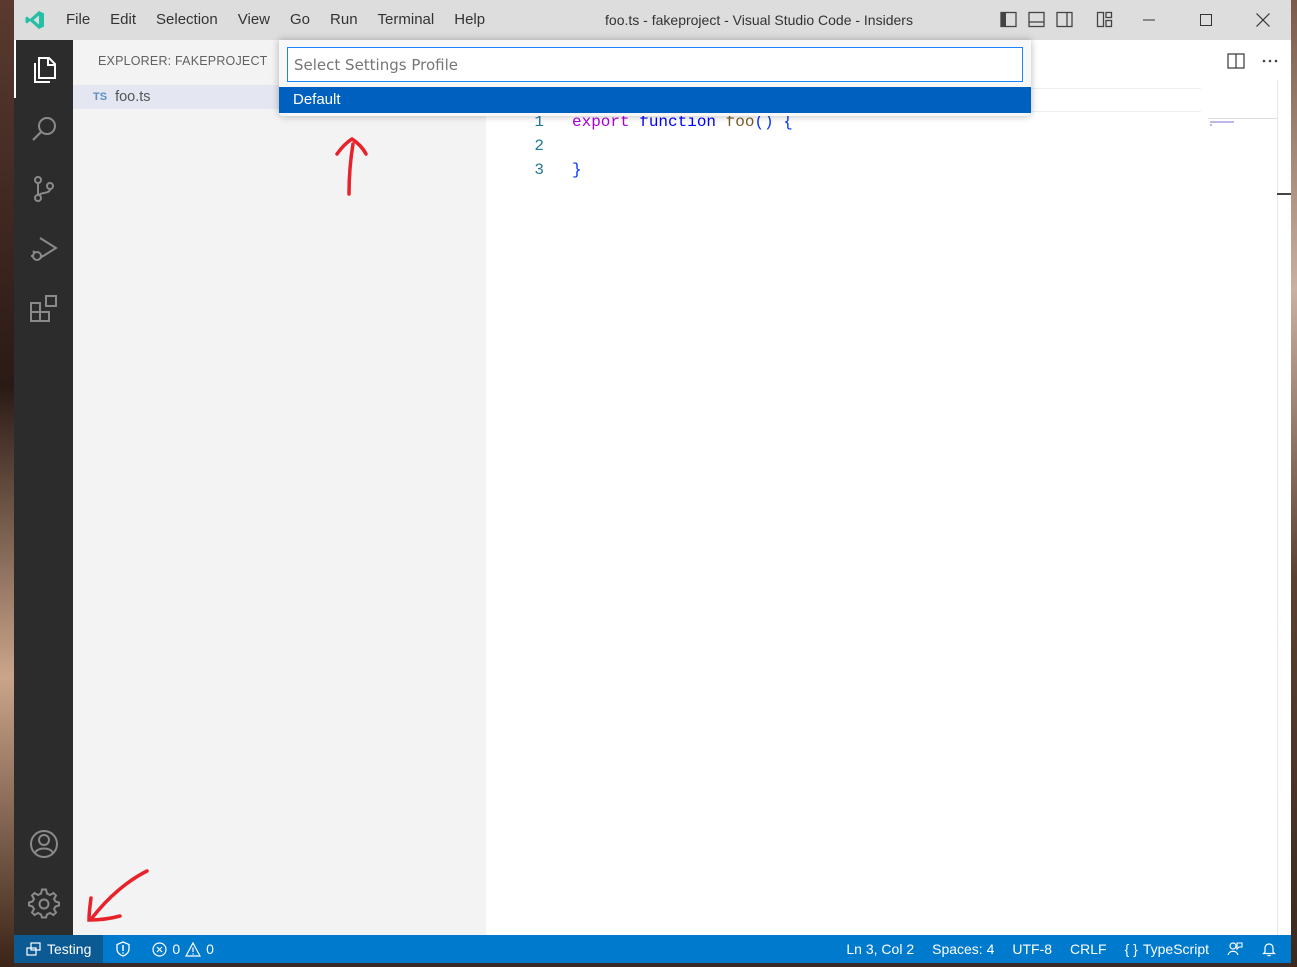 The height and width of the screenshot is (967, 1297). I want to click on braces-icon: { }, so click(1131, 949).